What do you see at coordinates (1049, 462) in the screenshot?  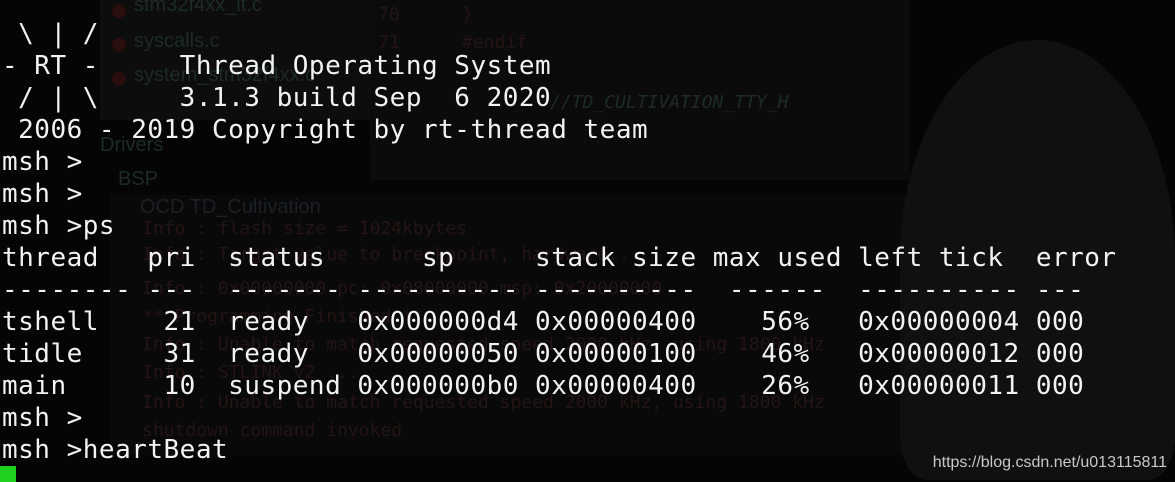 I see `watermark-url: https://blog.csdn.net/u013115811` at bounding box center [1049, 462].